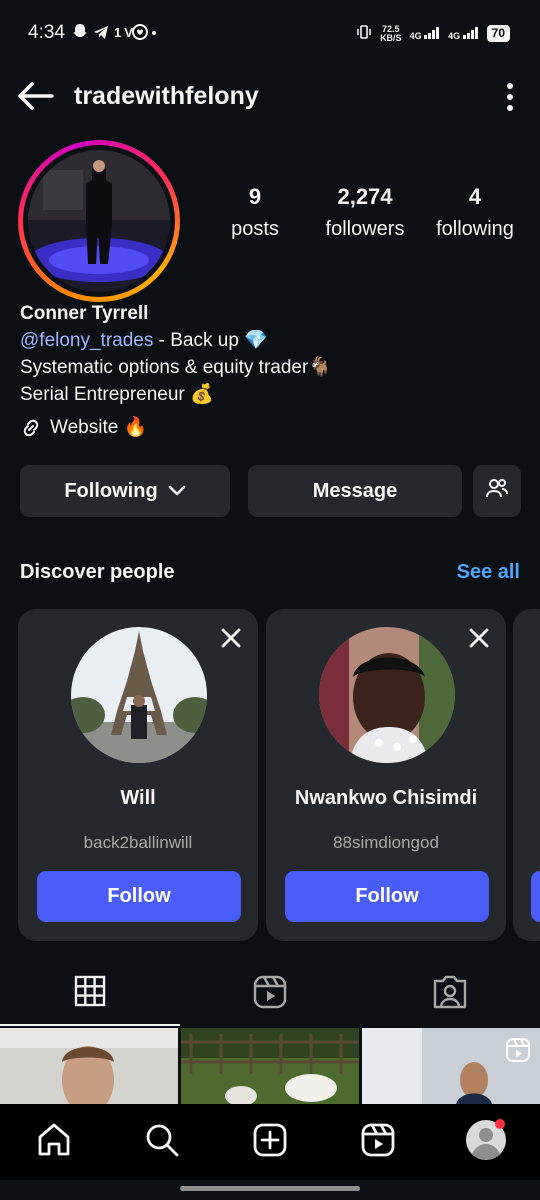  Describe the element at coordinates (386, 842) in the screenshot. I see `suggestion-username: 88simdiongod` at that location.